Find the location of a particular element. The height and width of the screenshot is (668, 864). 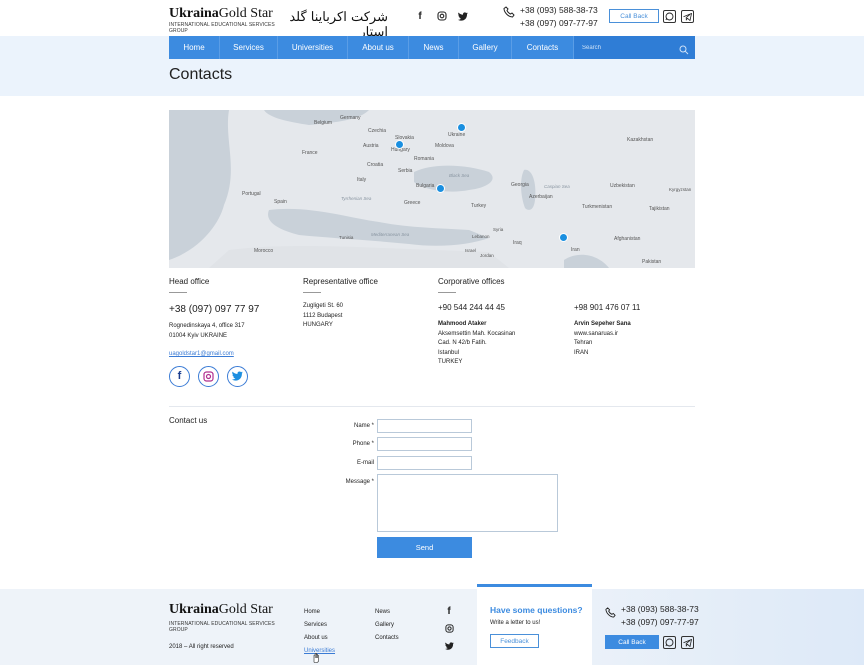

nav-about-us: About us is located at coordinates (378, 47).